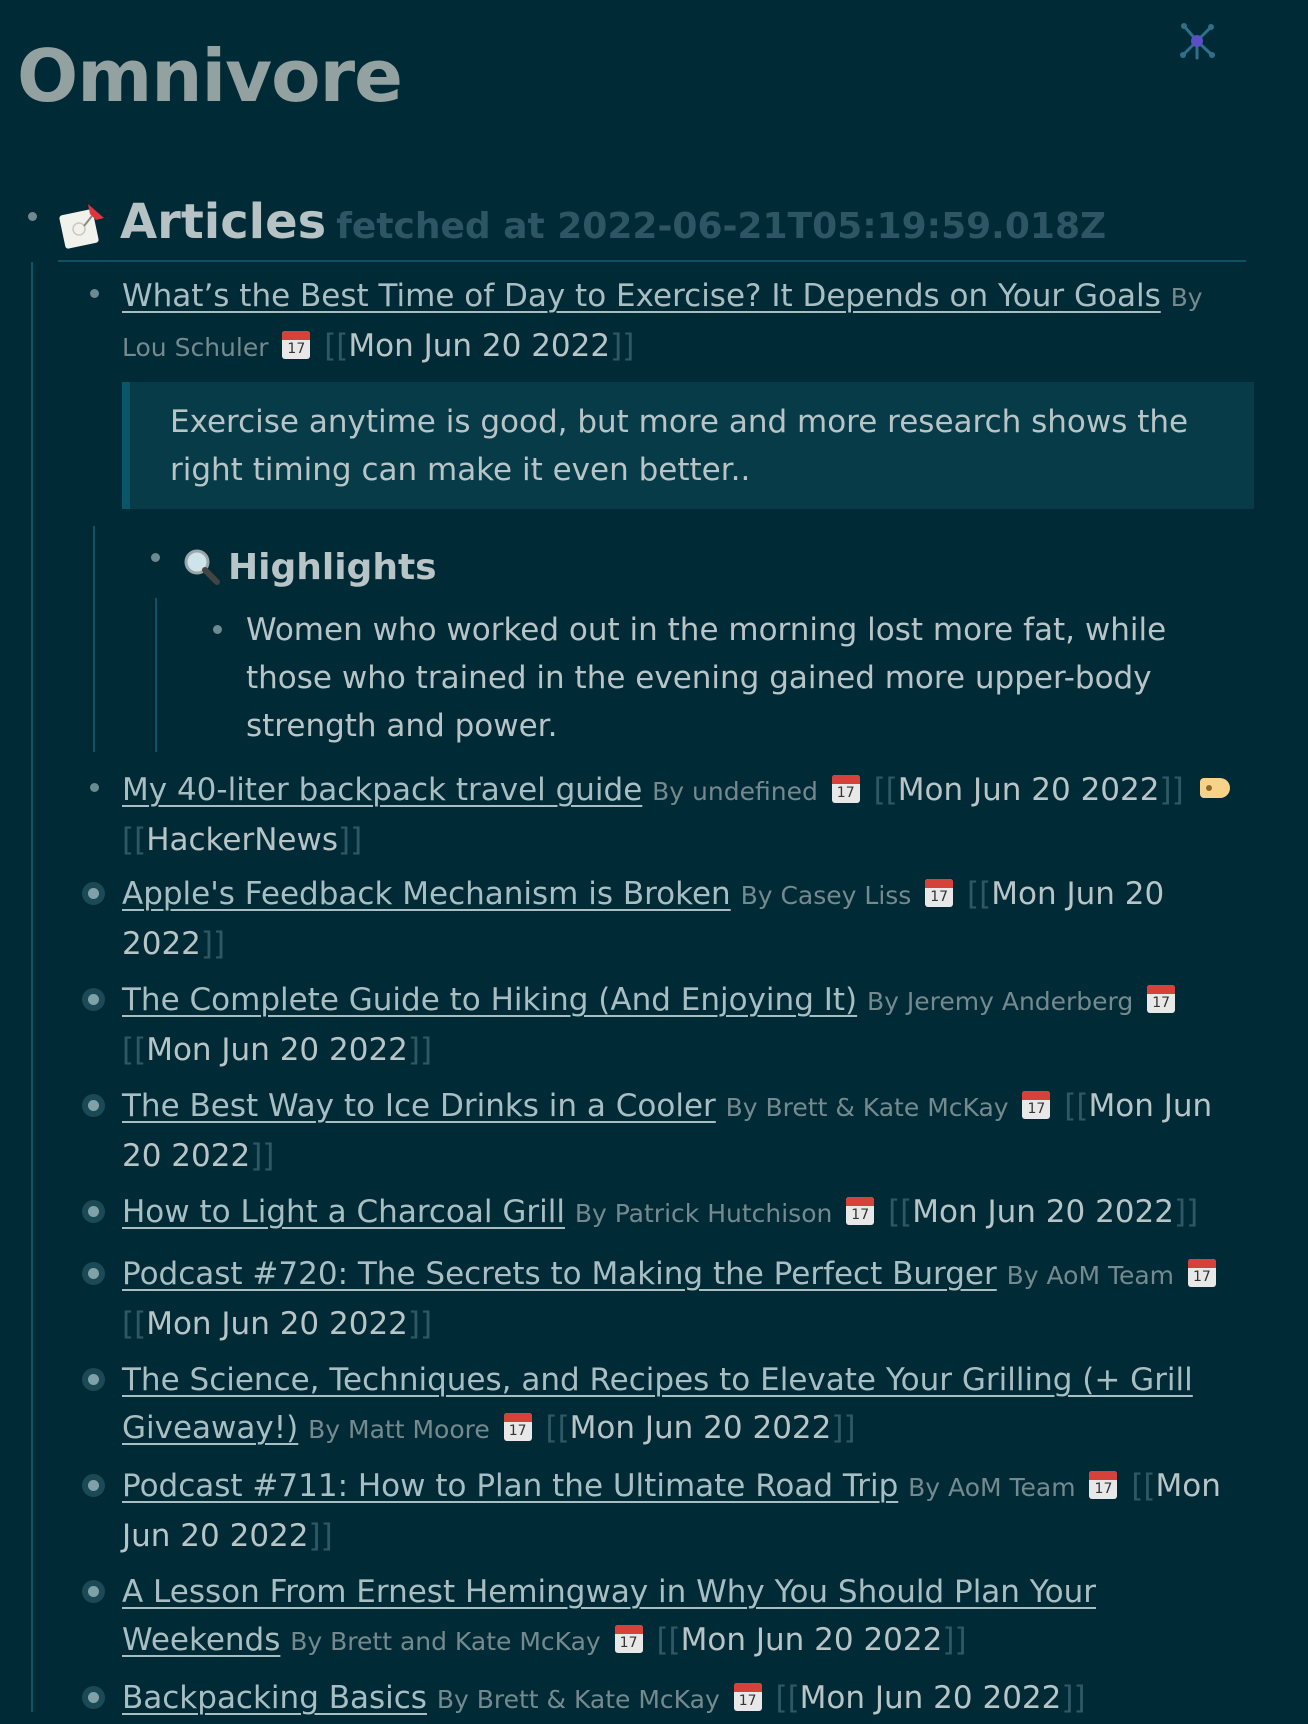 The width and height of the screenshot is (1308, 1724). I want to click on tag-icon, so click(1214, 788).